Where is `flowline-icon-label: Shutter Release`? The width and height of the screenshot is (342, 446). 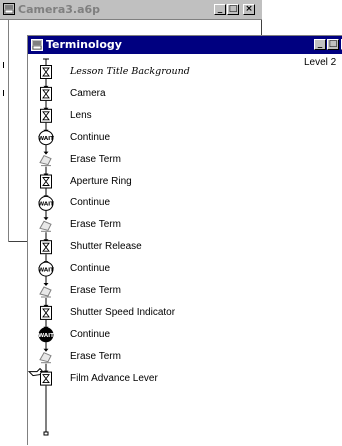 flowline-icon-label: Shutter Release is located at coordinates (106, 247).